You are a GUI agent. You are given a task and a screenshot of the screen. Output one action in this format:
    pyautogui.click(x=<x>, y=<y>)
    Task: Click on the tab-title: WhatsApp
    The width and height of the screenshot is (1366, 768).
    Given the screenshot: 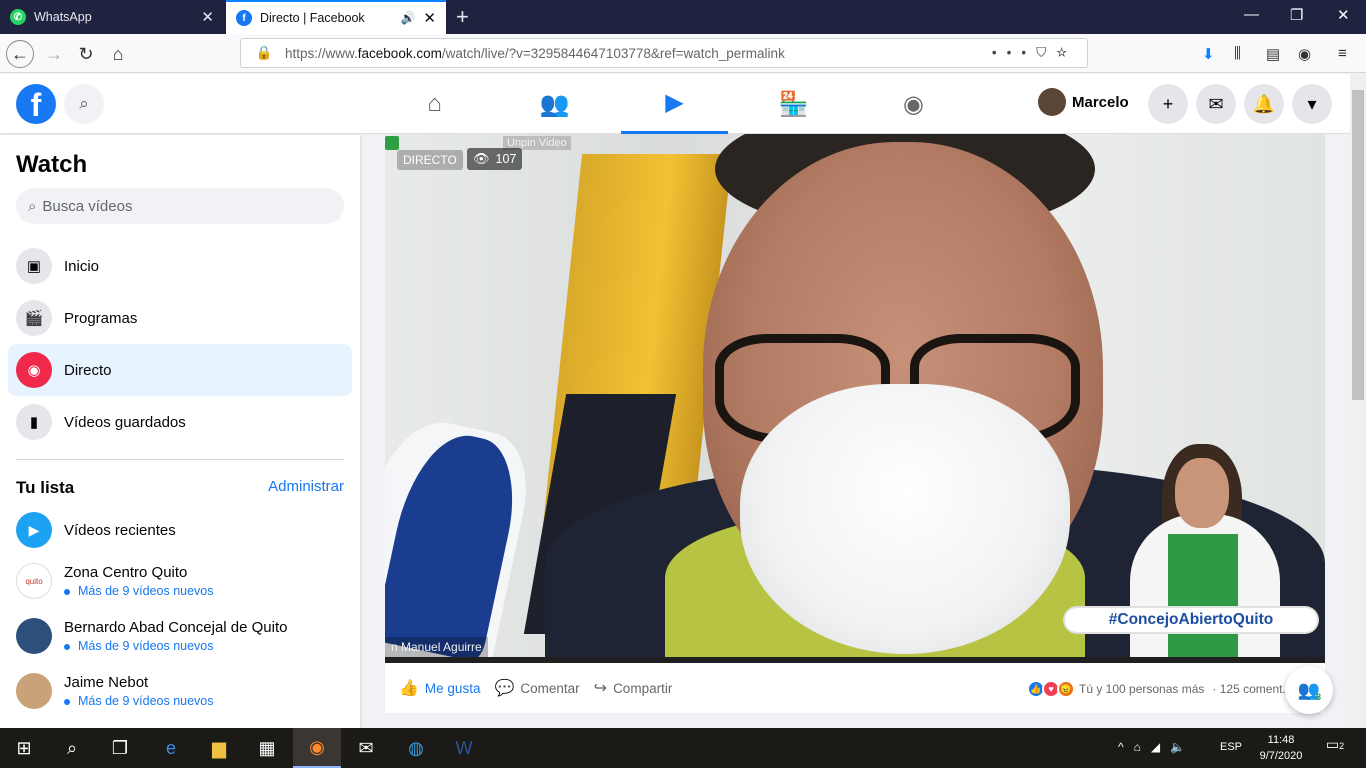 What is the action you would take?
    pyautogui.click(x=63, y=17)
    